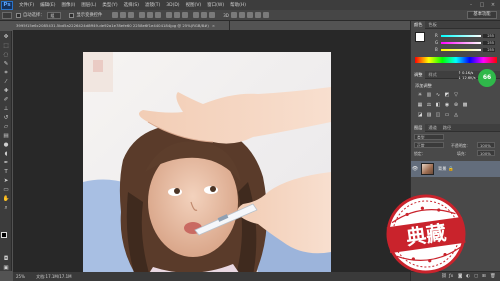 This screenshot has height=281, width=500. What do you see at coordinates (429, 95) in the screenshot?
I see `levels-icon: ▥` at bounding box center [429, 95].